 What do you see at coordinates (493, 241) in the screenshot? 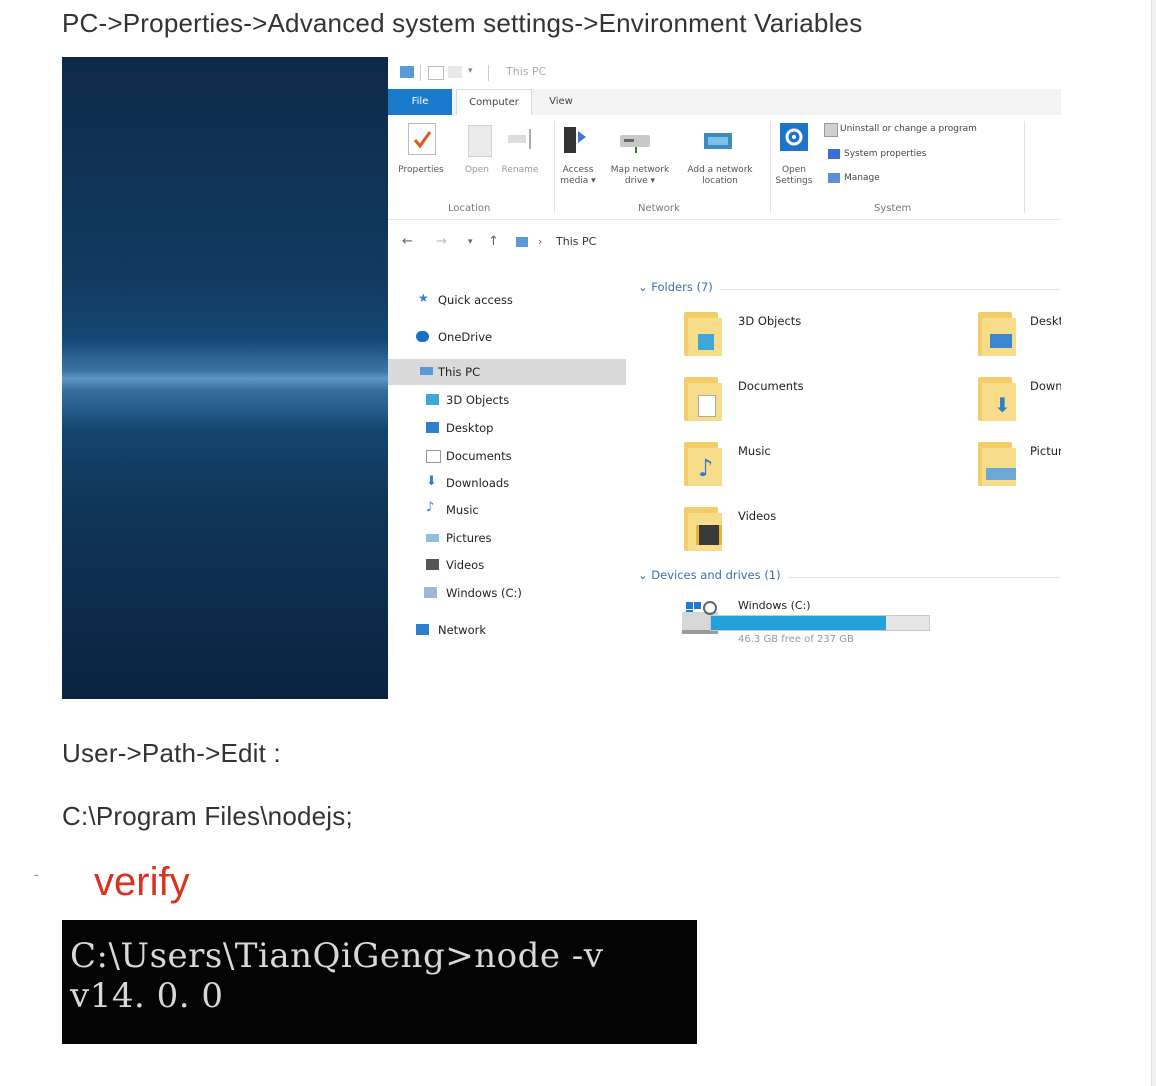
I see `up-arrow-icon: ↑` at bounding box center [493, 241].